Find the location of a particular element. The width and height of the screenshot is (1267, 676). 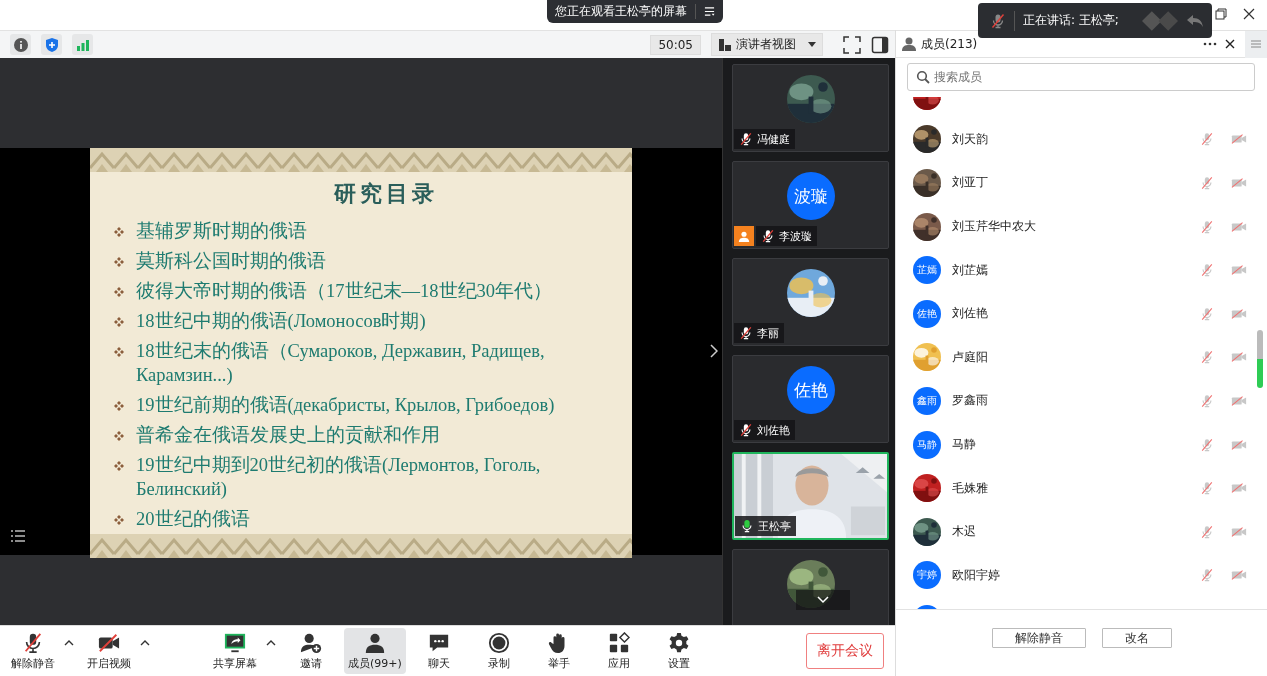

video-tile is located at coordinates (810, 587).